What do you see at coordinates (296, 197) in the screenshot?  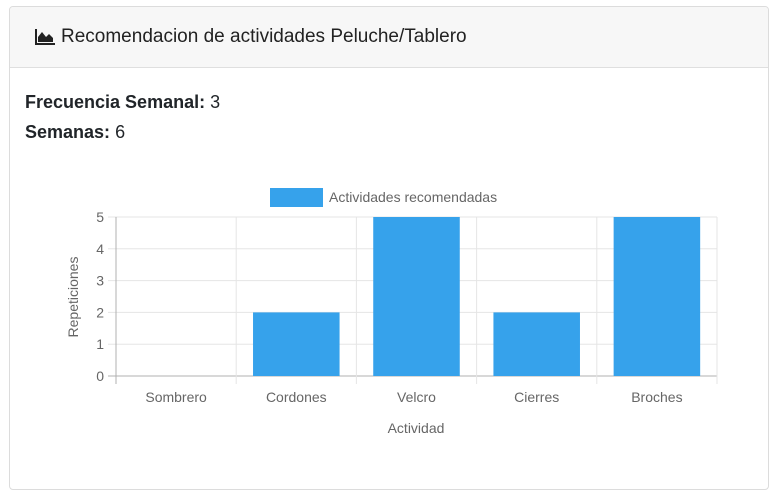 I see `legend-swatch` at bounding box center [296, 197].